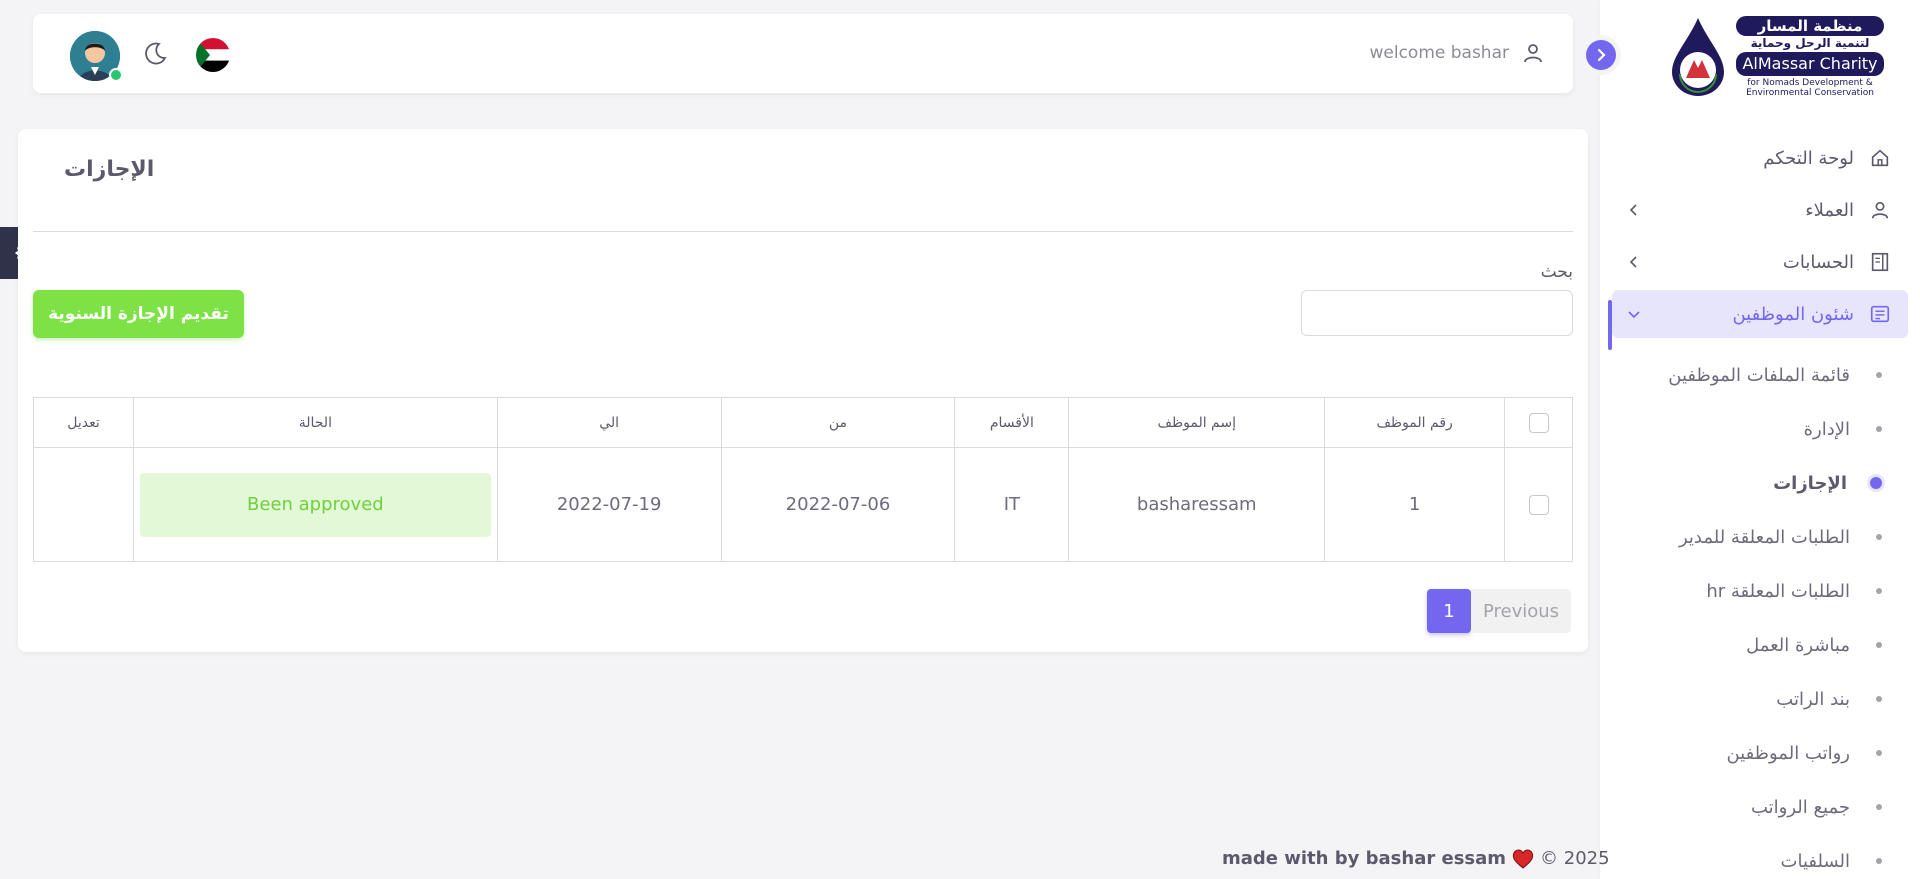 The height and width of the screenshot is (879, 1920). I want to click on logo-arabic-name: منظمة المسار الخيرية, so click(1810, 35).